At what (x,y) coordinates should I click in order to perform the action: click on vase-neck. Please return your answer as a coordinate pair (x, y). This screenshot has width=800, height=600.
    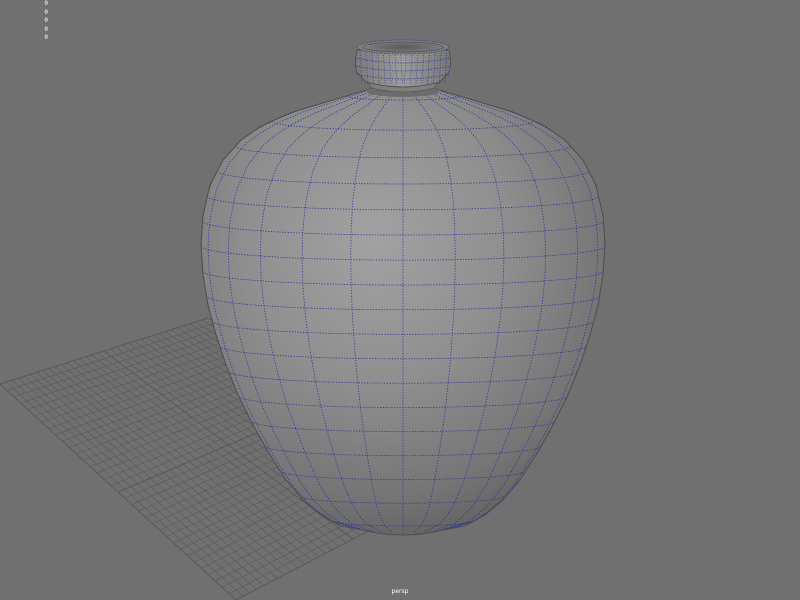
    Looking at the image, I should click on (403, 66).